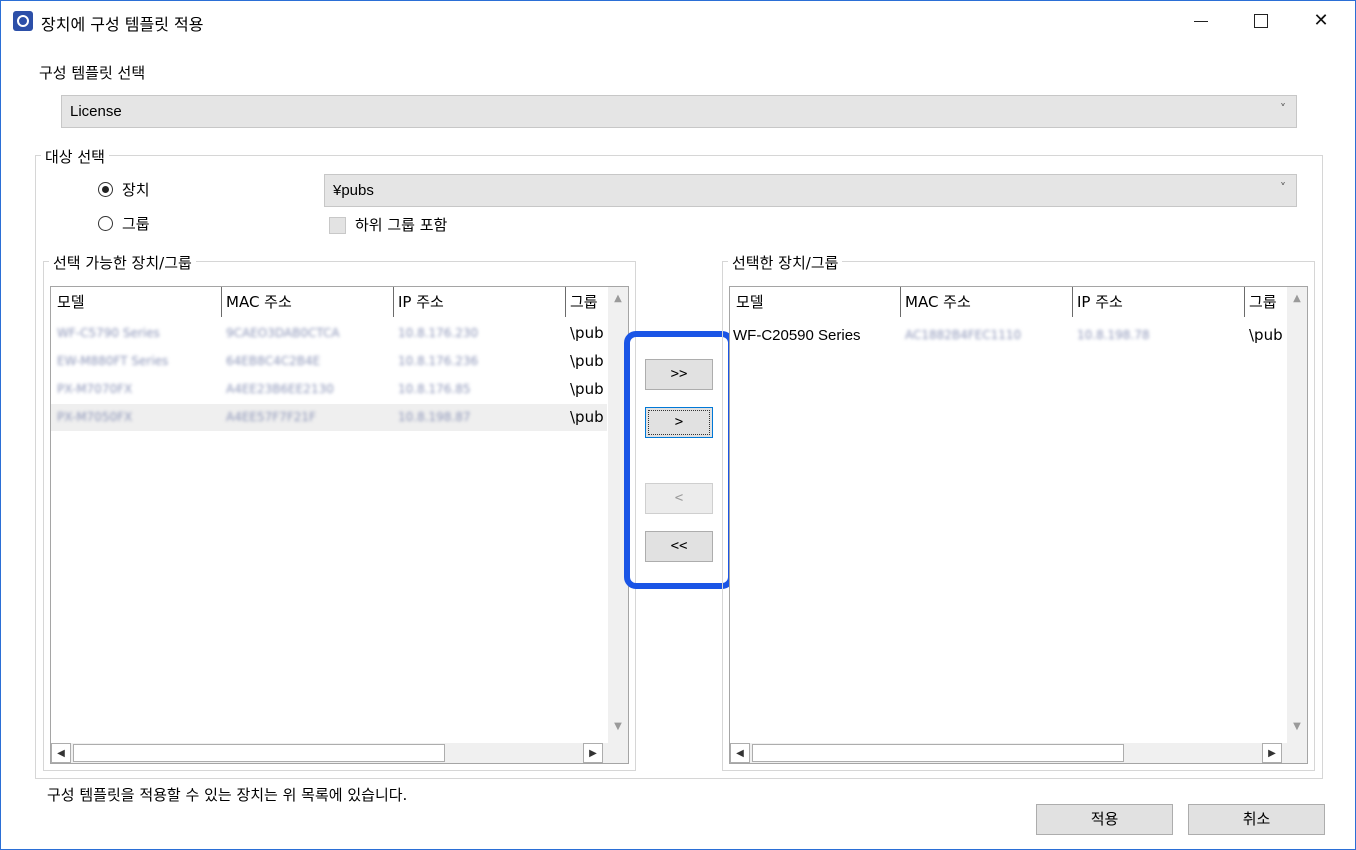  I want to click on maximize-button, so click(1261, 21).